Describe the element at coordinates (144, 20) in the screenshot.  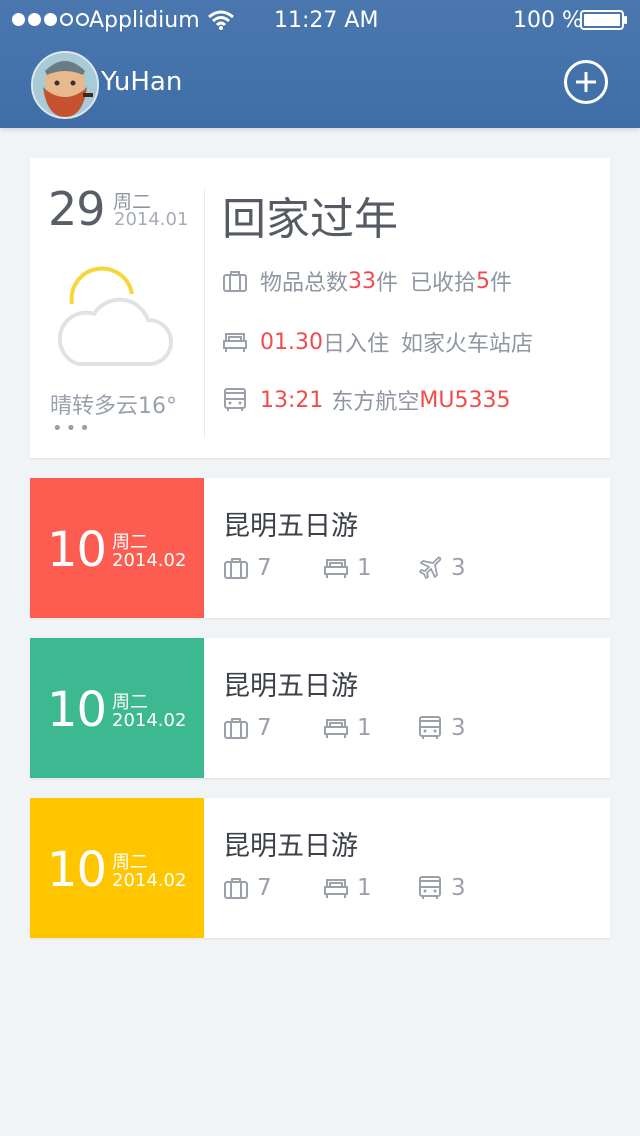
I see `carrier-name: Applidium` at that location.